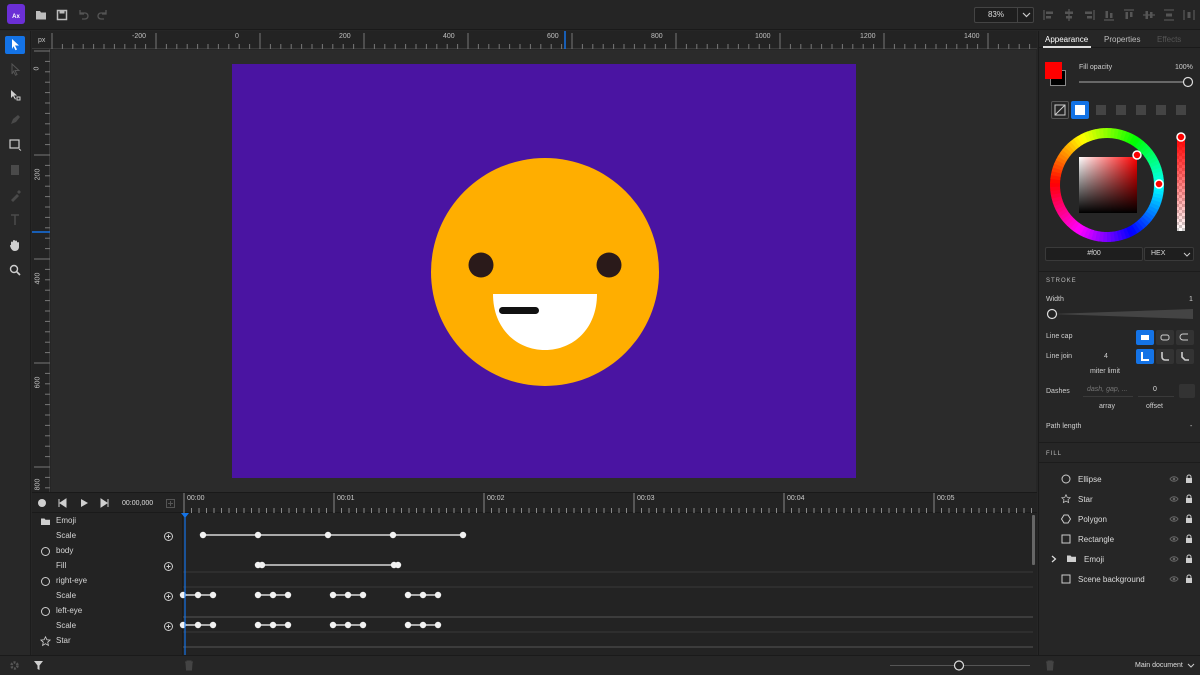  I want to click on eyedropper-tool, so click(15, 195).